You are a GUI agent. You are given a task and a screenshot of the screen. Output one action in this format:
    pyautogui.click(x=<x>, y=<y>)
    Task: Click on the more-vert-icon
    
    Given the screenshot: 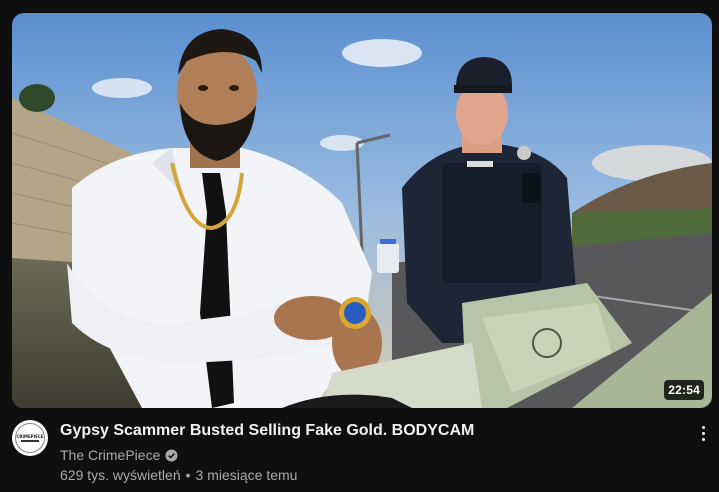 What is the action you would take?
    pyautogui.click(x=703, y=433)
    